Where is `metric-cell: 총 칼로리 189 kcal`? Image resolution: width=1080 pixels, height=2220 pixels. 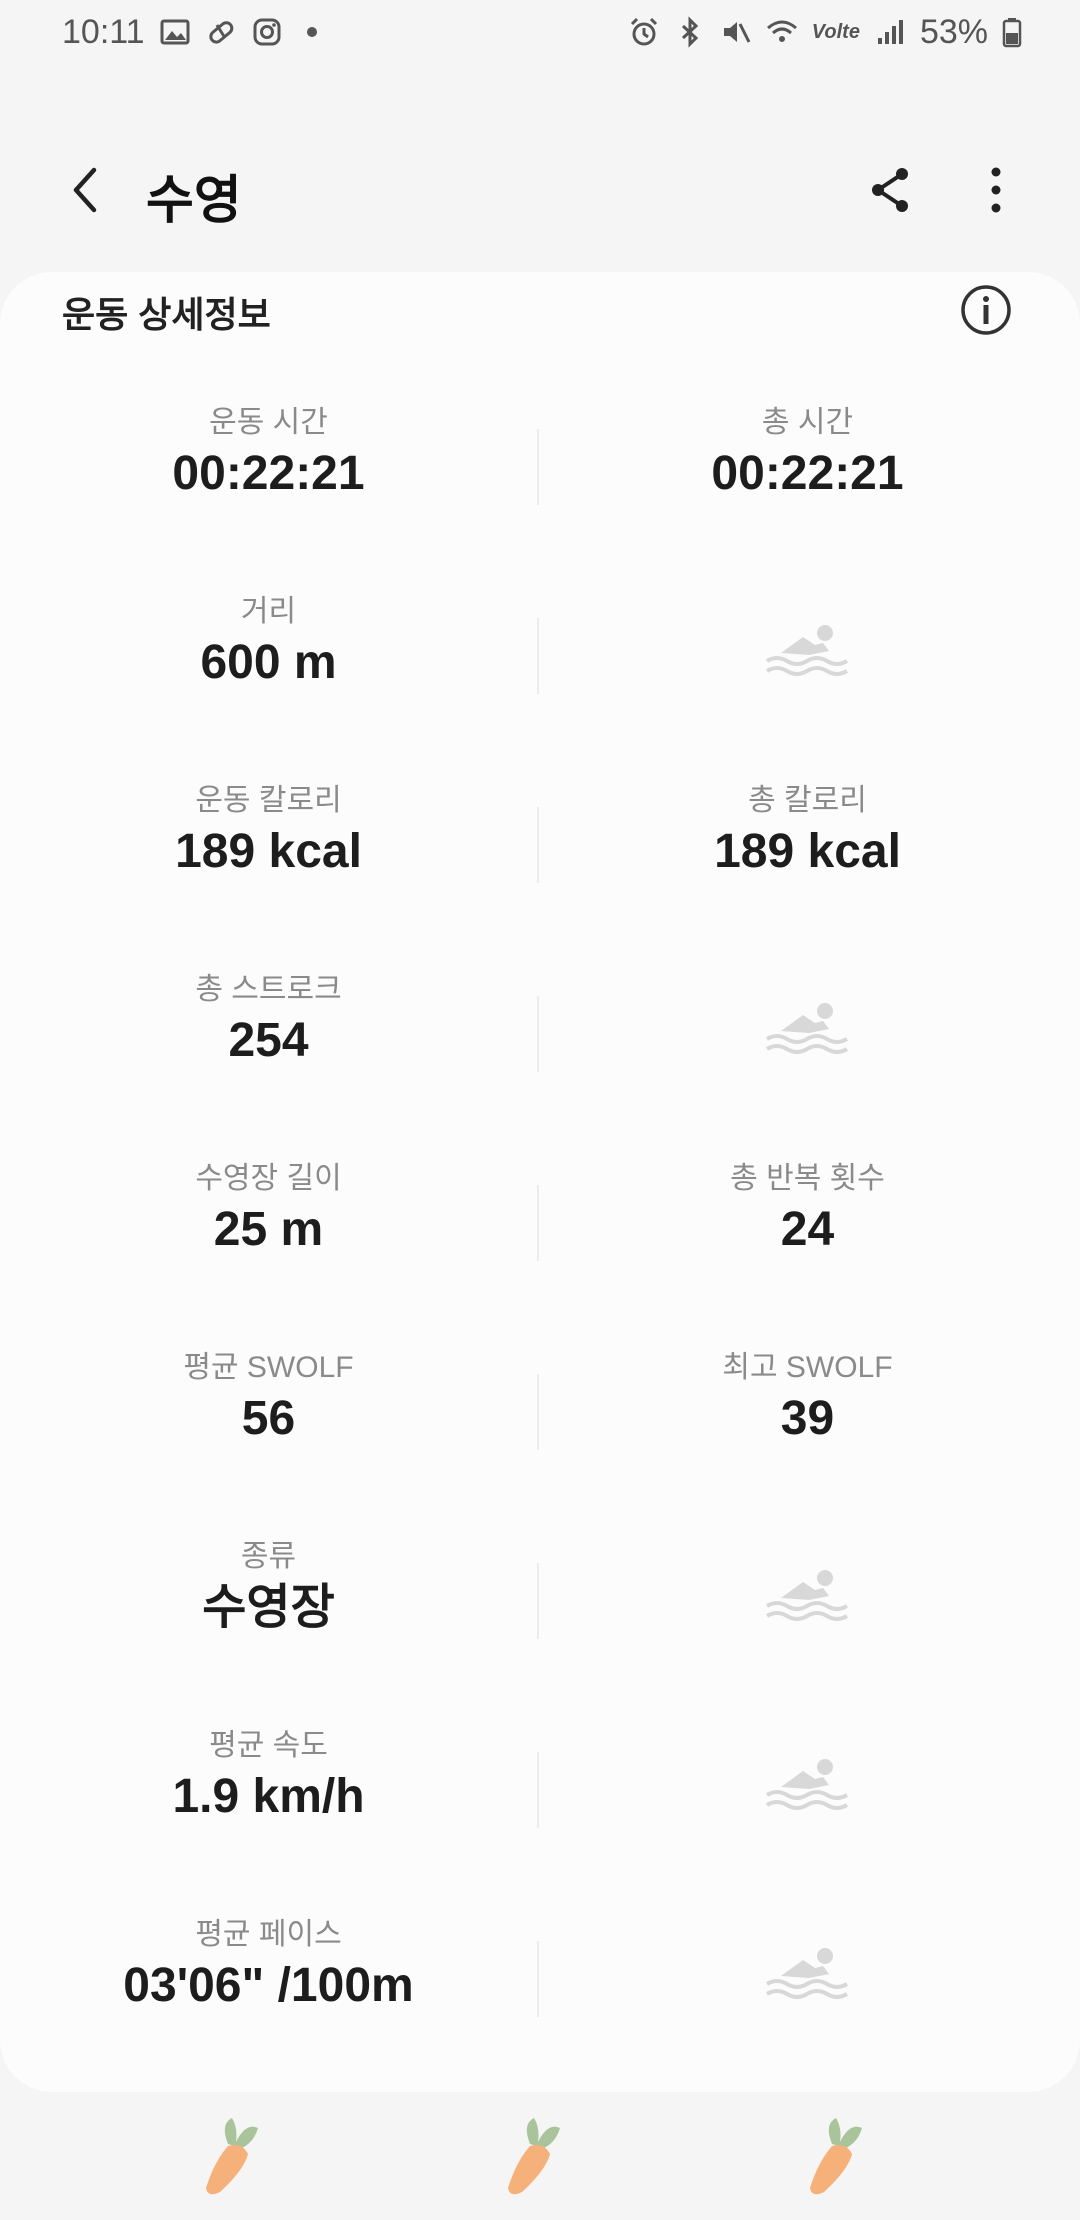
metric-cell: 총 칼로리 189 kcal is located at coordinates (807, 844).